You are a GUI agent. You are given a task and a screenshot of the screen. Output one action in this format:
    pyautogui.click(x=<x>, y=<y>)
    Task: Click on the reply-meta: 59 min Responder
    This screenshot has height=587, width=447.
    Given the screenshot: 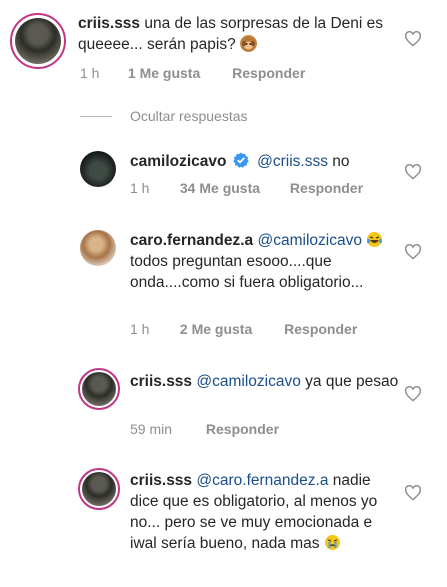 What is the action you would take?
    pyautogui.click(x=204, y=429)
    